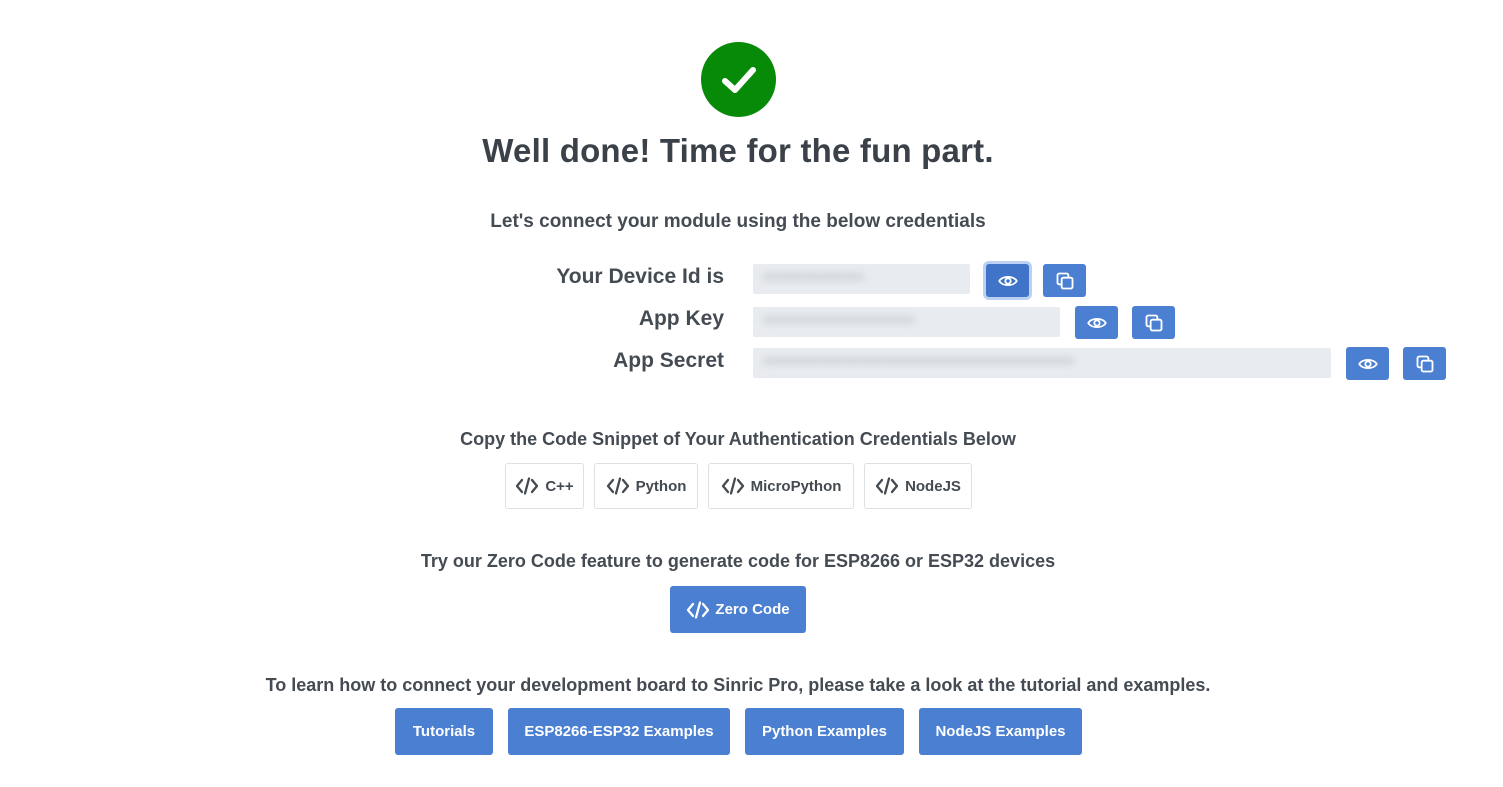 Image resolution: width=1503 pixels, height=787 pixels. I want to click on device-id-field: ••••••••••••••••••••••••, so click(861, 279).